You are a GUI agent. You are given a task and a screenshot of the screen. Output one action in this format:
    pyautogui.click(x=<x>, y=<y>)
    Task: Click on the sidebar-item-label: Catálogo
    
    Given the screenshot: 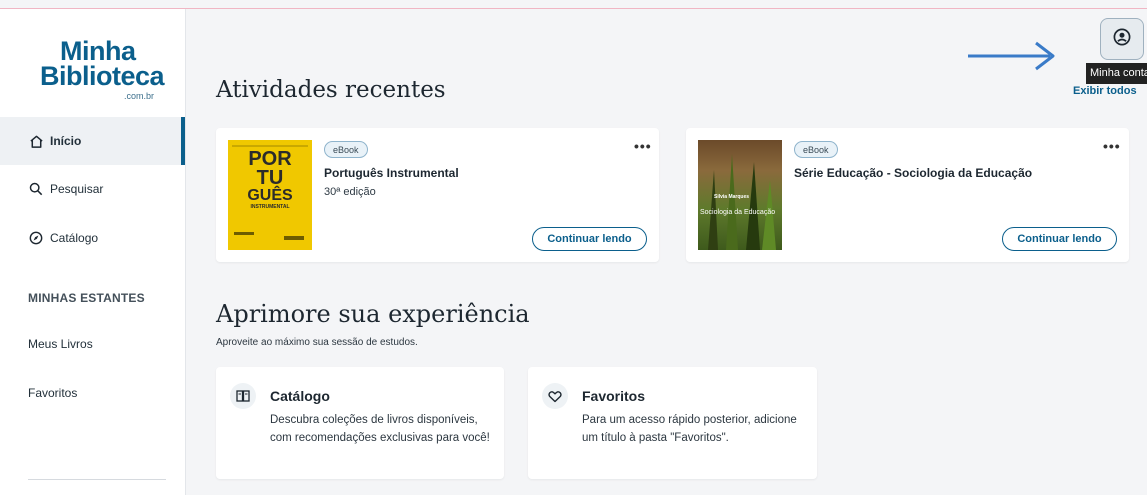 What is the action you would take?
    pyautogui.click(x=74, y=238)
    